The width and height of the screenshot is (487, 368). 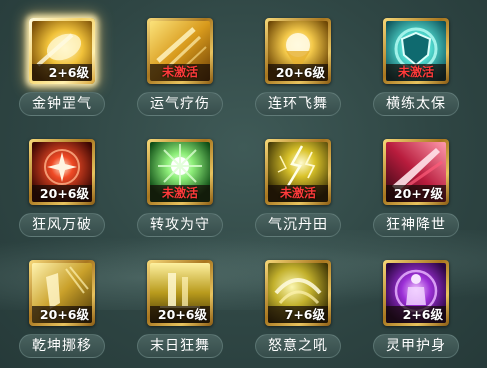 I want to click on spirit-armor-icon: 2+6级, so click(x=416, y=293).